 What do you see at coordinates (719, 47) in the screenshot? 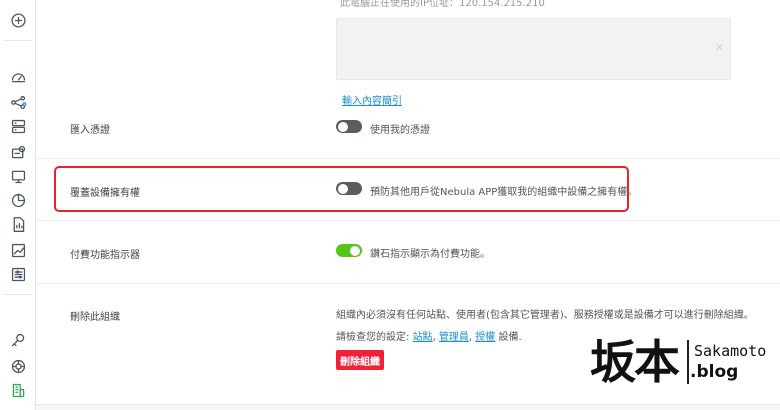
I see `clear-icon: ✕` at bounding box center [719, 47].